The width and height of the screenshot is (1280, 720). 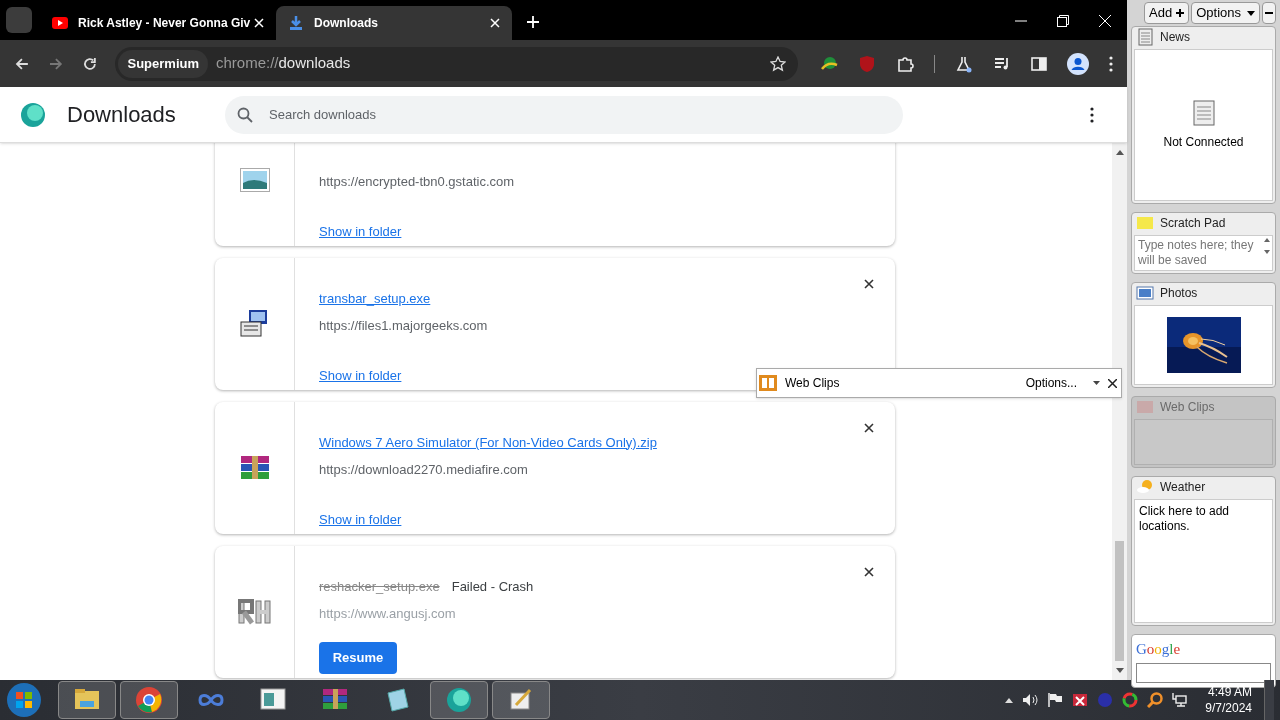 I want to click on address-bar: Supermium chrome://downloads, so click(x=456, y=63).